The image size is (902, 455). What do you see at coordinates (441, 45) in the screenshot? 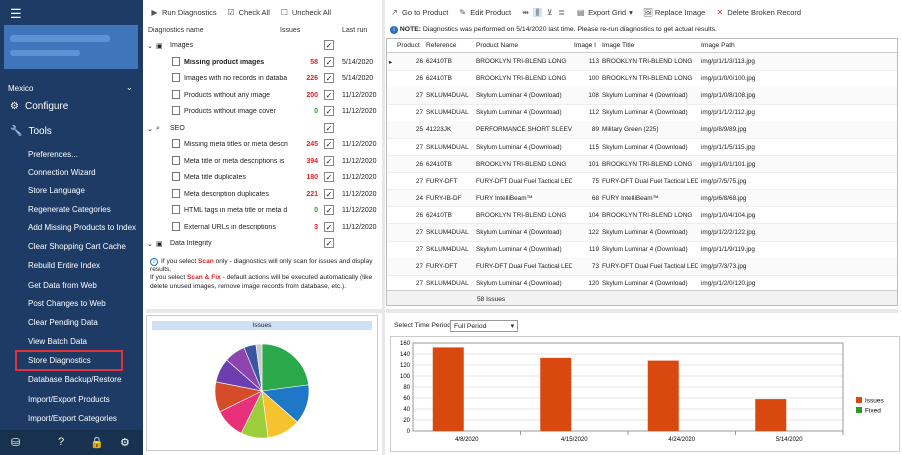
I see `grid-column-header: Reference` at bounding box center [441, 45].